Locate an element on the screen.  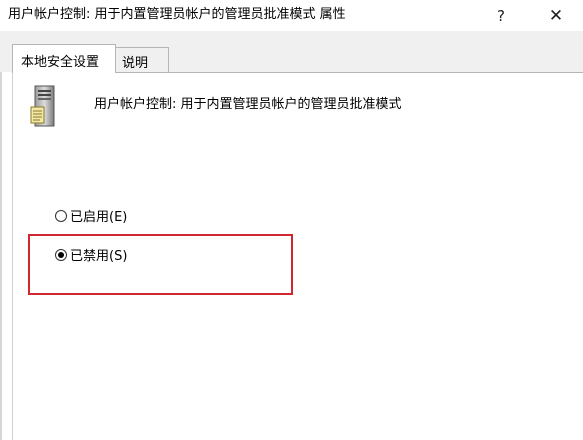
tab-label: 说明 is located at coordinates (135, 63).